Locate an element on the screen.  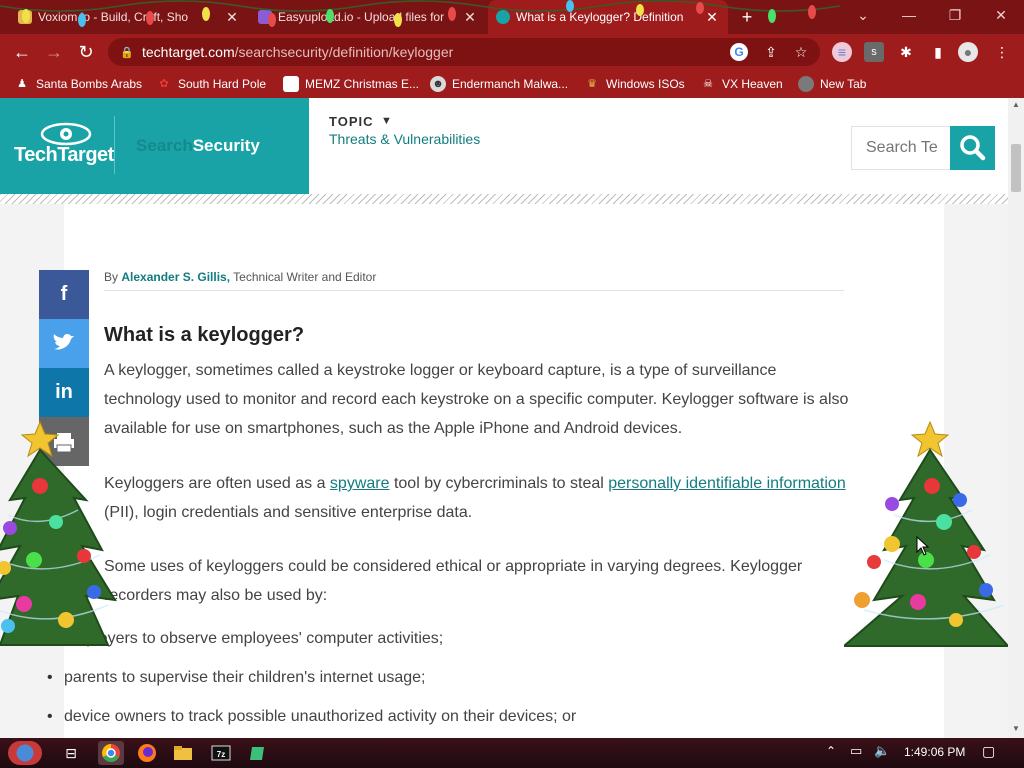
file-explorer-taskbar-button is located at coordinates (183, 753).